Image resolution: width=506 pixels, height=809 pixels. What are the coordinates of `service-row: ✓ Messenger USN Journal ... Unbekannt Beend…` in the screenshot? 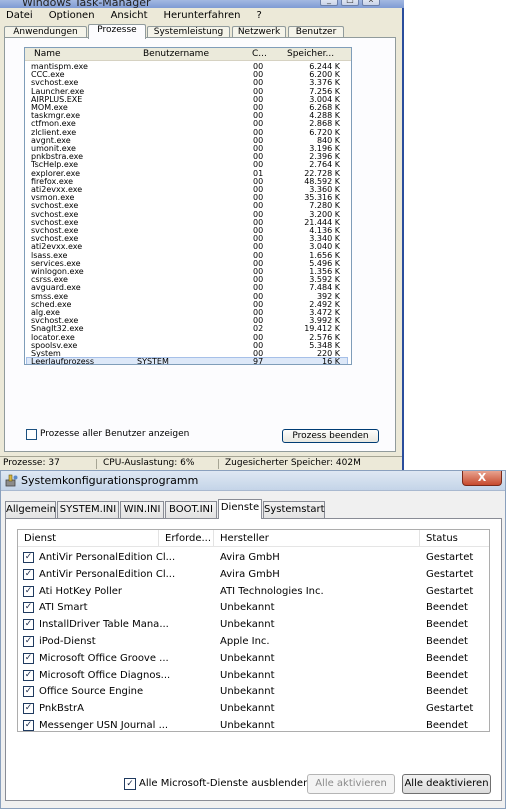 It's located at (253, 724).